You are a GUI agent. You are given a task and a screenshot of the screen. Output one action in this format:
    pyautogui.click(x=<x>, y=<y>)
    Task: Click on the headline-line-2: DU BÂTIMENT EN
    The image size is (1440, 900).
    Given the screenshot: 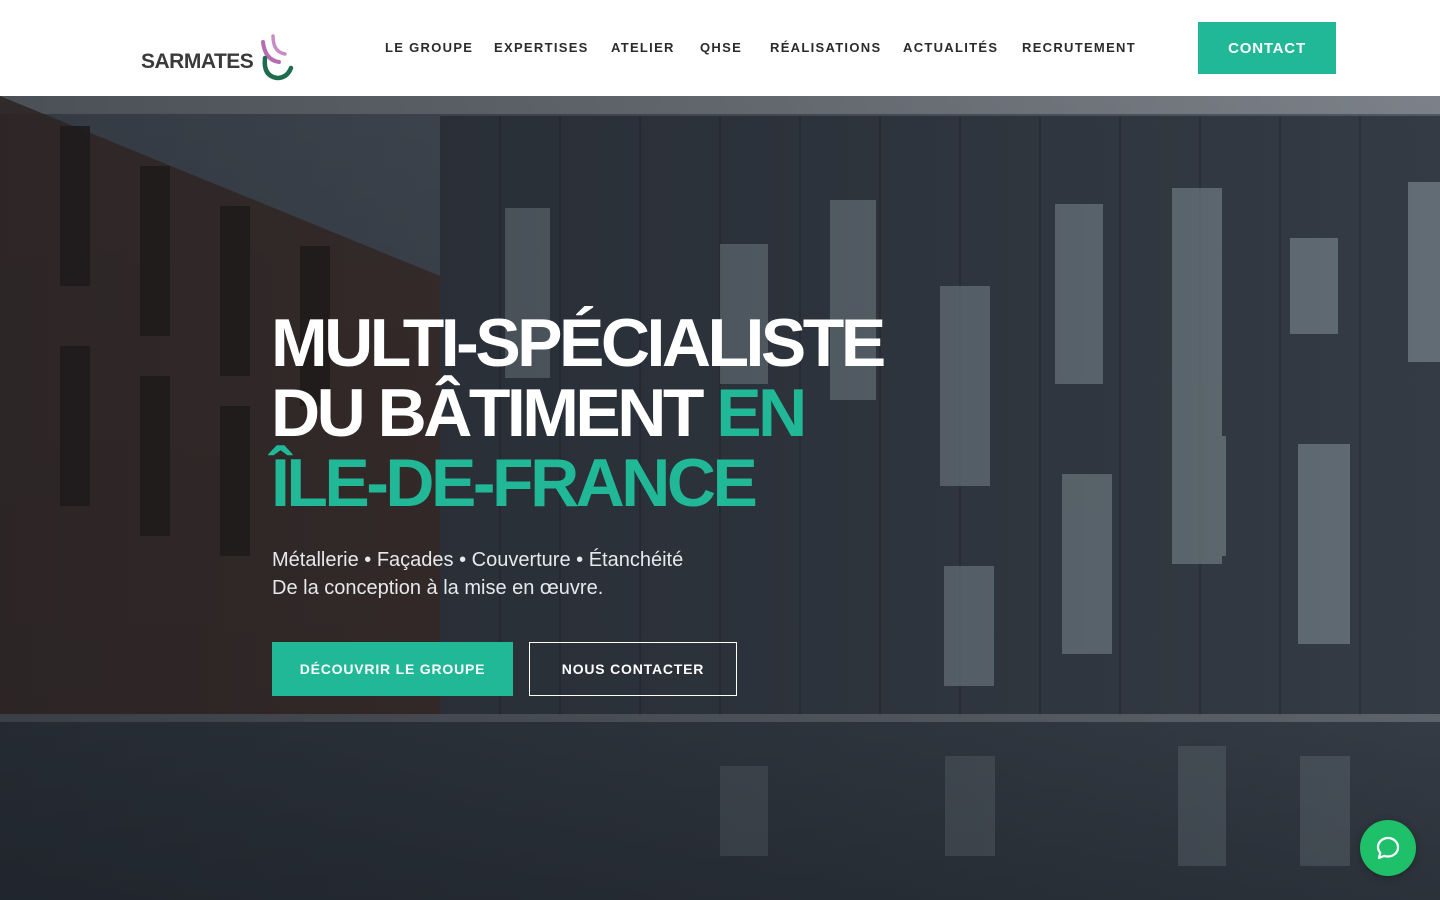 What is the action you would take?
    pyautogui.click(x=577, y=413)
    